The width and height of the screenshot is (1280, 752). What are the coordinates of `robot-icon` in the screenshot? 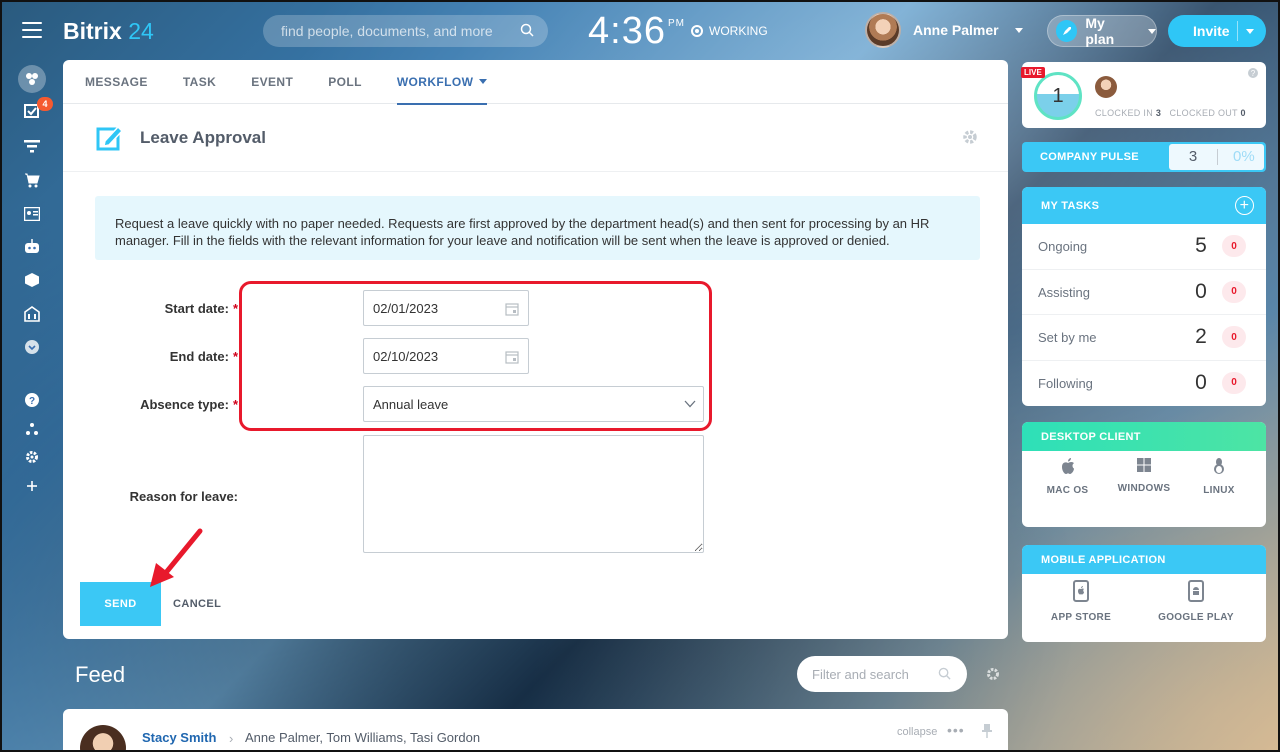 It's located at (32, 246).